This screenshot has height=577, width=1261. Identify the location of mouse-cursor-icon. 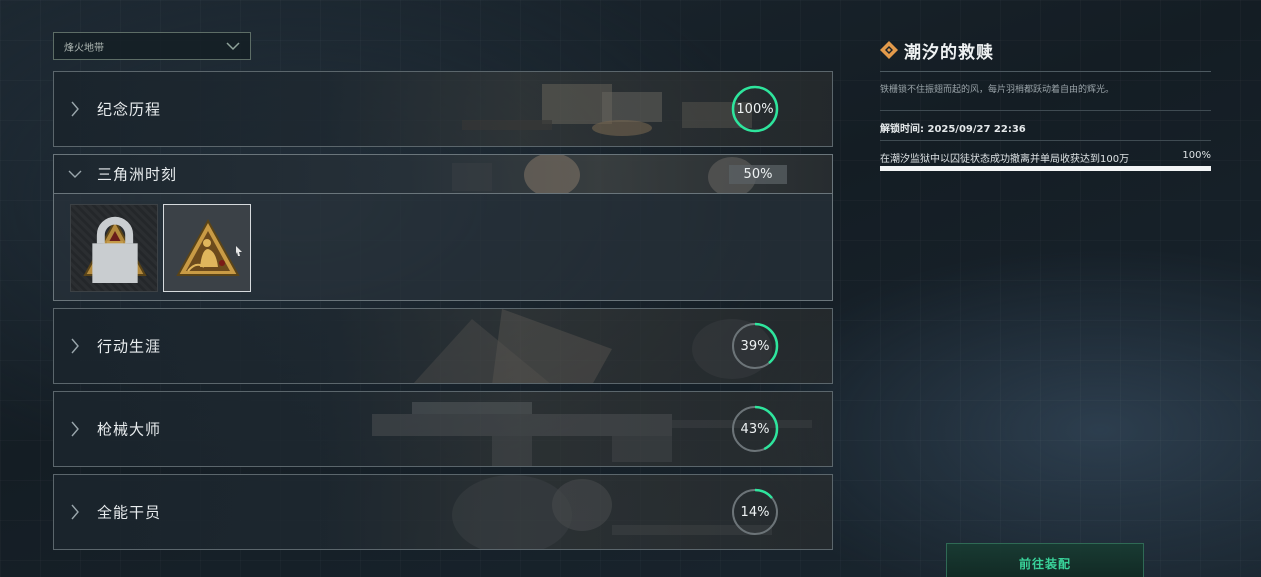
(239, 251).